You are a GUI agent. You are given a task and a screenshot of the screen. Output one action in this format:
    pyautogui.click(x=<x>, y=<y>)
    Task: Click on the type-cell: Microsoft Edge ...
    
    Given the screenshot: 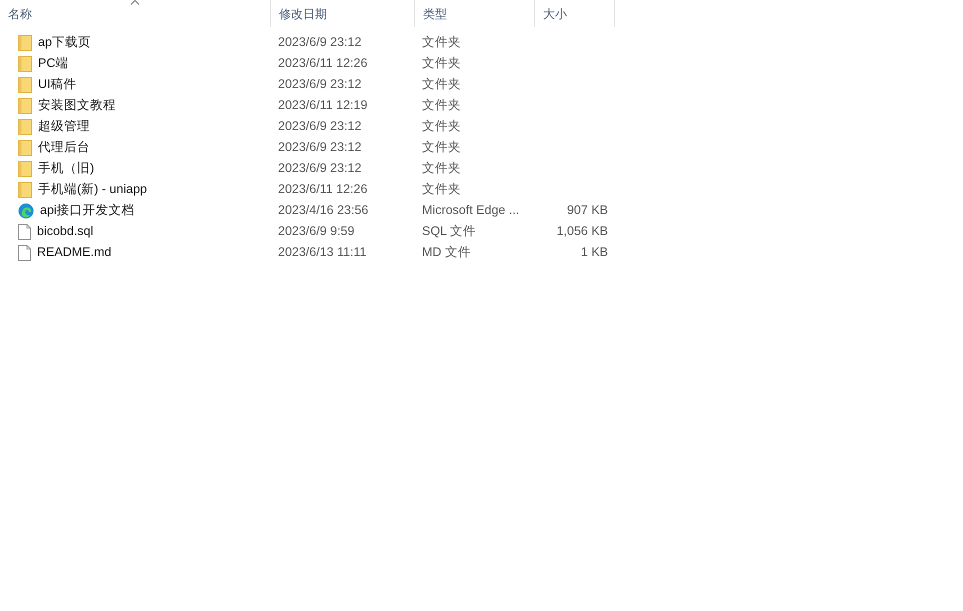 What is the action you would take?
    pyautogui.click(x=471, y=210)
    